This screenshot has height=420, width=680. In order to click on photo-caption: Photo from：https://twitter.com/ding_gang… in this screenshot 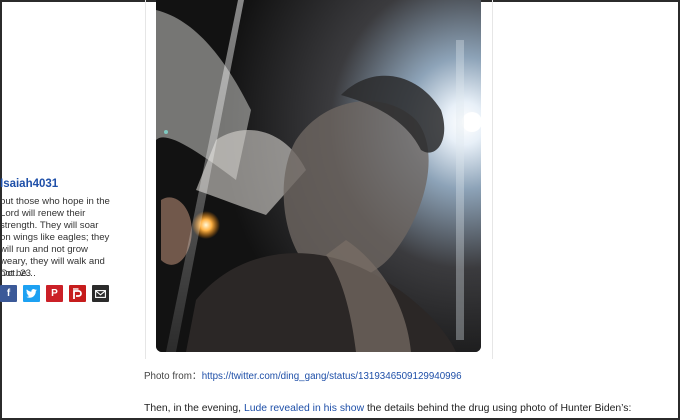, I will do `click(303, 375)`.